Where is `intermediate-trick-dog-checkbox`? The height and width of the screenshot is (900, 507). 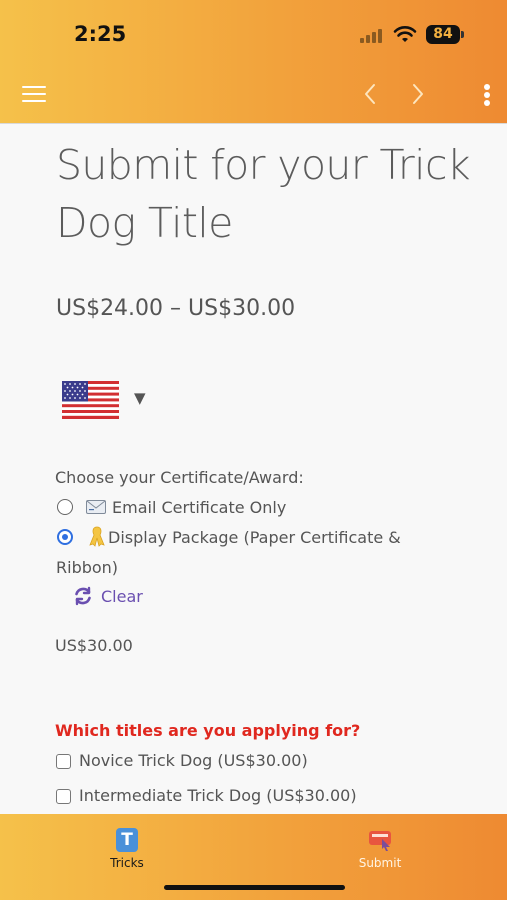
intermediate-trick-dog-checkbox is located at coordinates (63, 796).